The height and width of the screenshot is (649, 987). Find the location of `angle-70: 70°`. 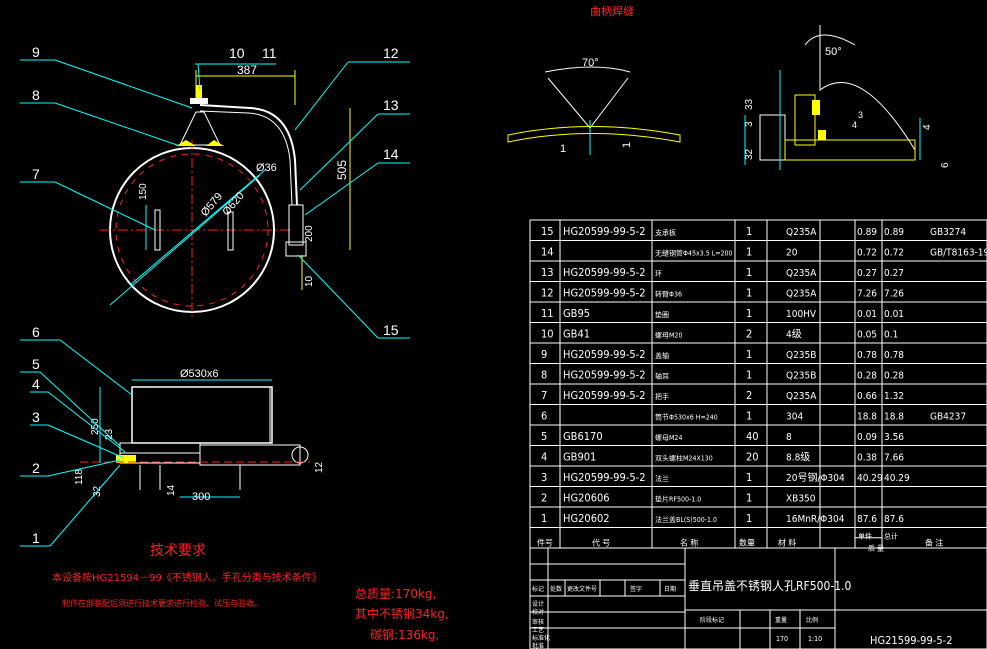

angle-70: 70° is located at coordinates (590, 63).